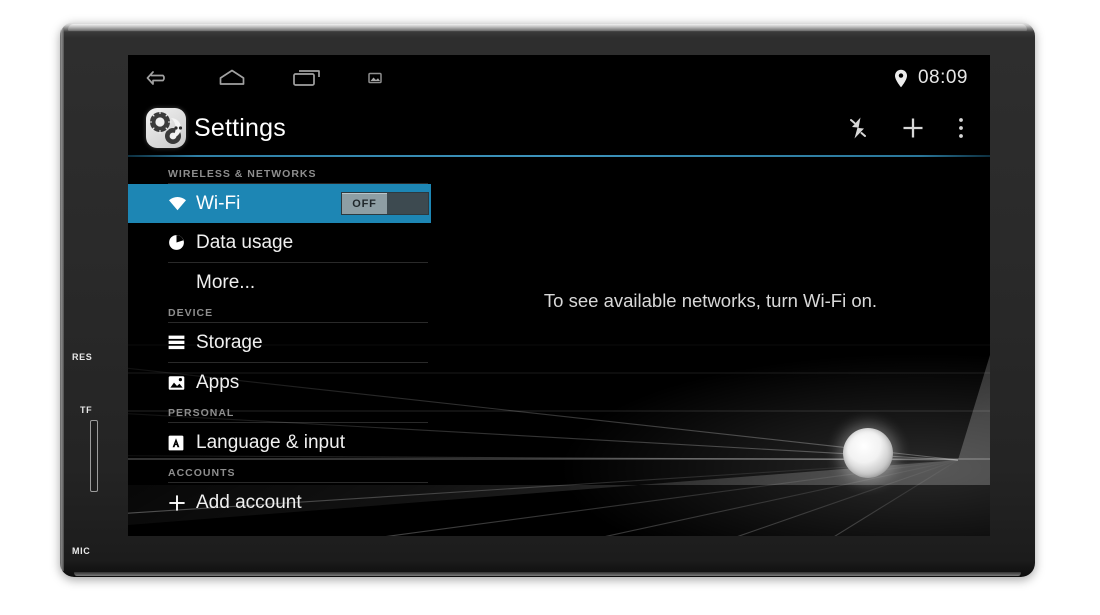 The image size is (1100, 615). What do you see at coordinates (868, 453) in the screenshot?
I see `volume-power-knob` at bounding box center [868, 453].